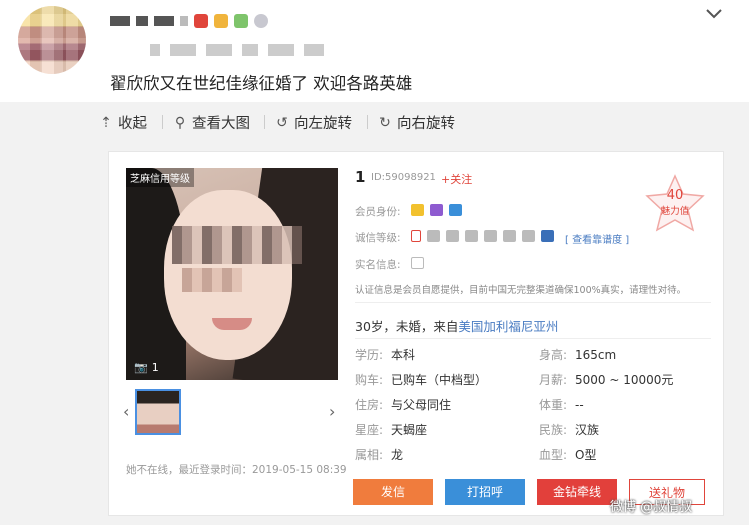  What do you see at coordinates (397, 455) in the screenshot?
I see `field-value: 龙` at bounding box center [397, 455].